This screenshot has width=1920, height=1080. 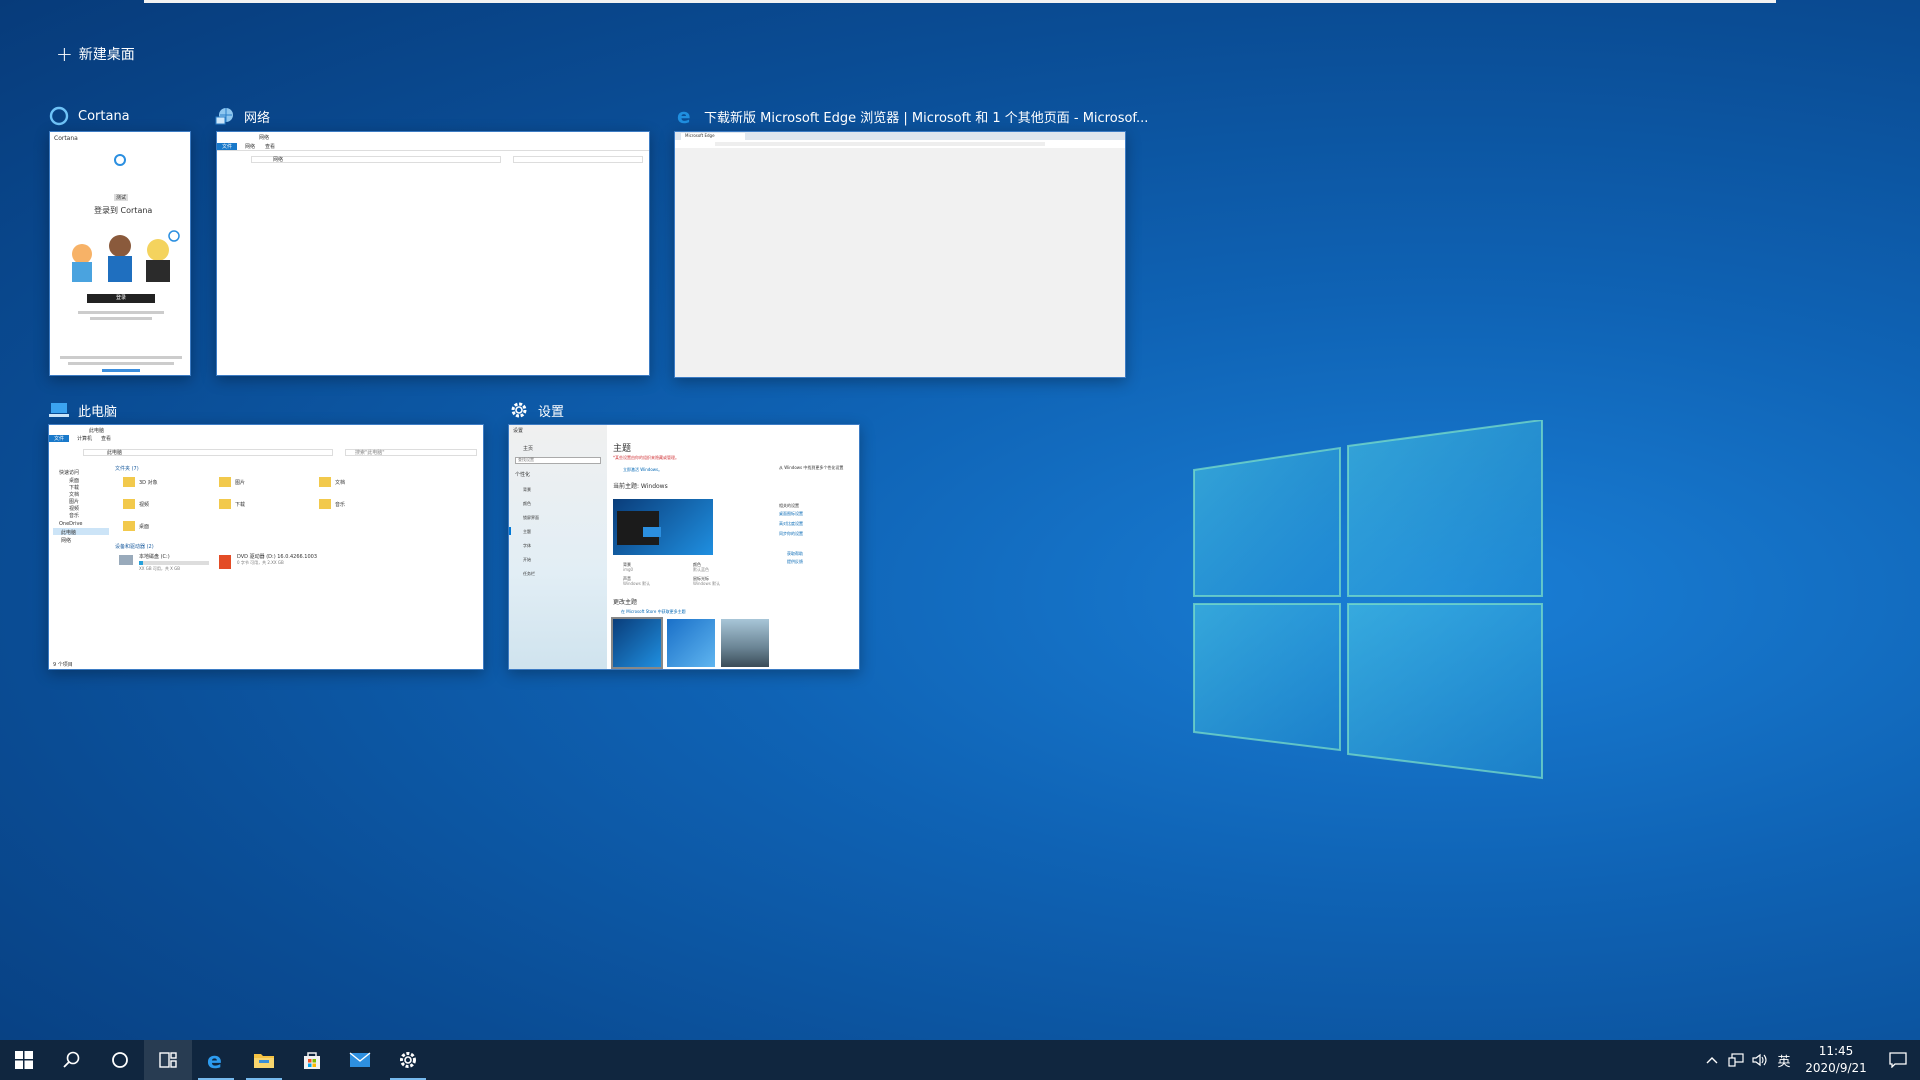 I want to click on nav-item: 桌面, so click(x=74, y=480).